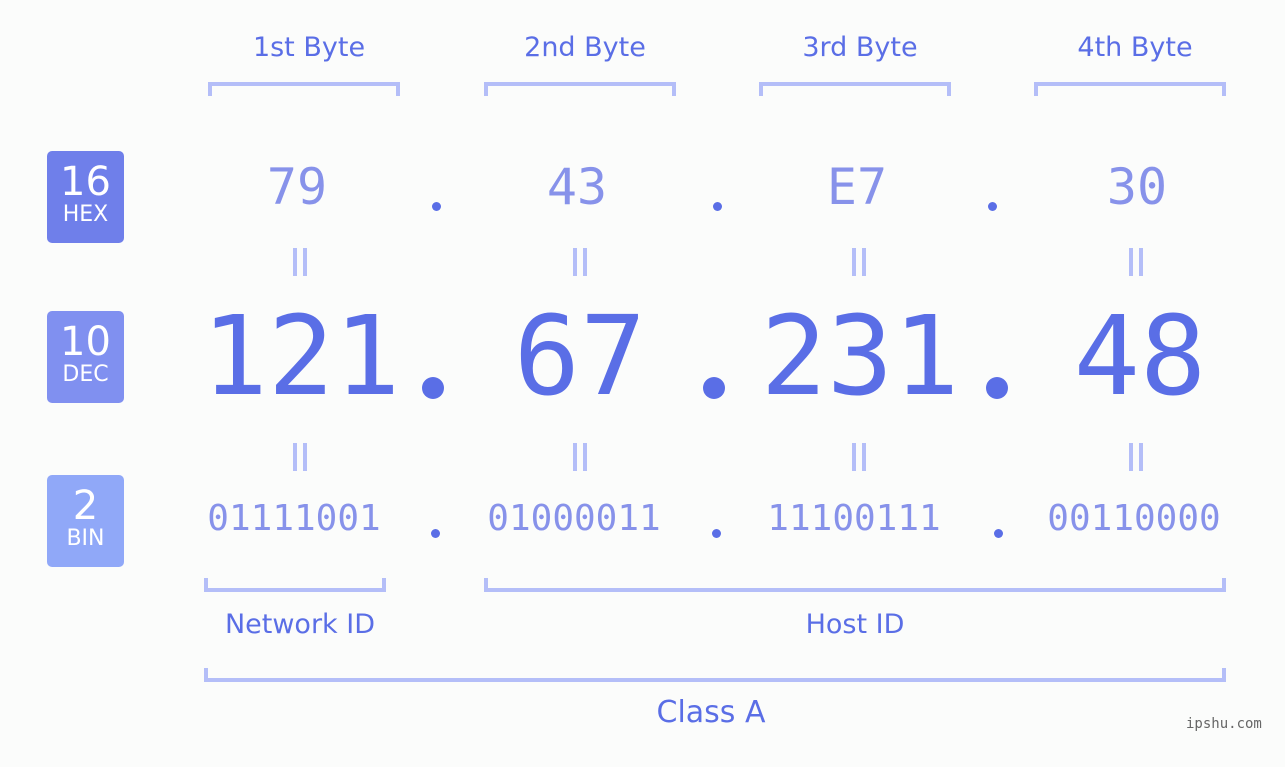 This screenshot has height=767, width=1285. I want to click on dec-badge-label: DEC, so click(85, 374).